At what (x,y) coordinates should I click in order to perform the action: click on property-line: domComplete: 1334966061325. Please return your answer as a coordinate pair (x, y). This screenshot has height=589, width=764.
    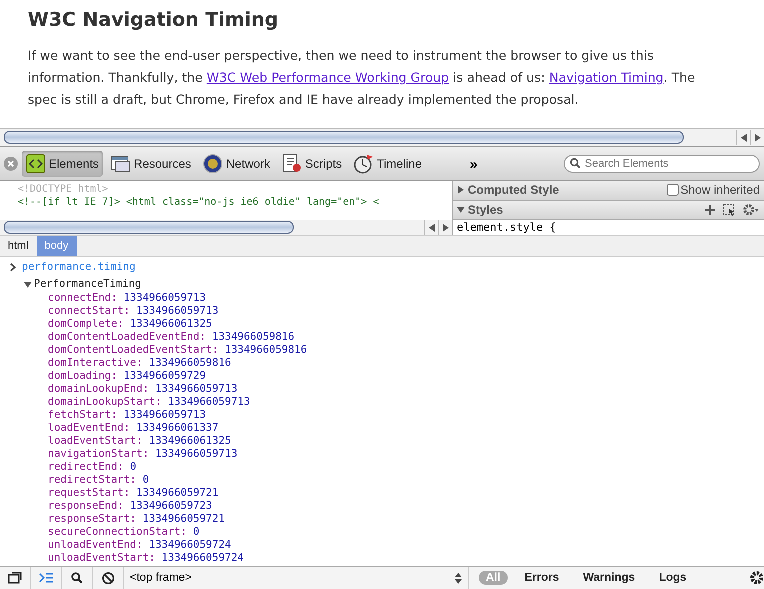
    Looking at the image, I should click on (131, 324).